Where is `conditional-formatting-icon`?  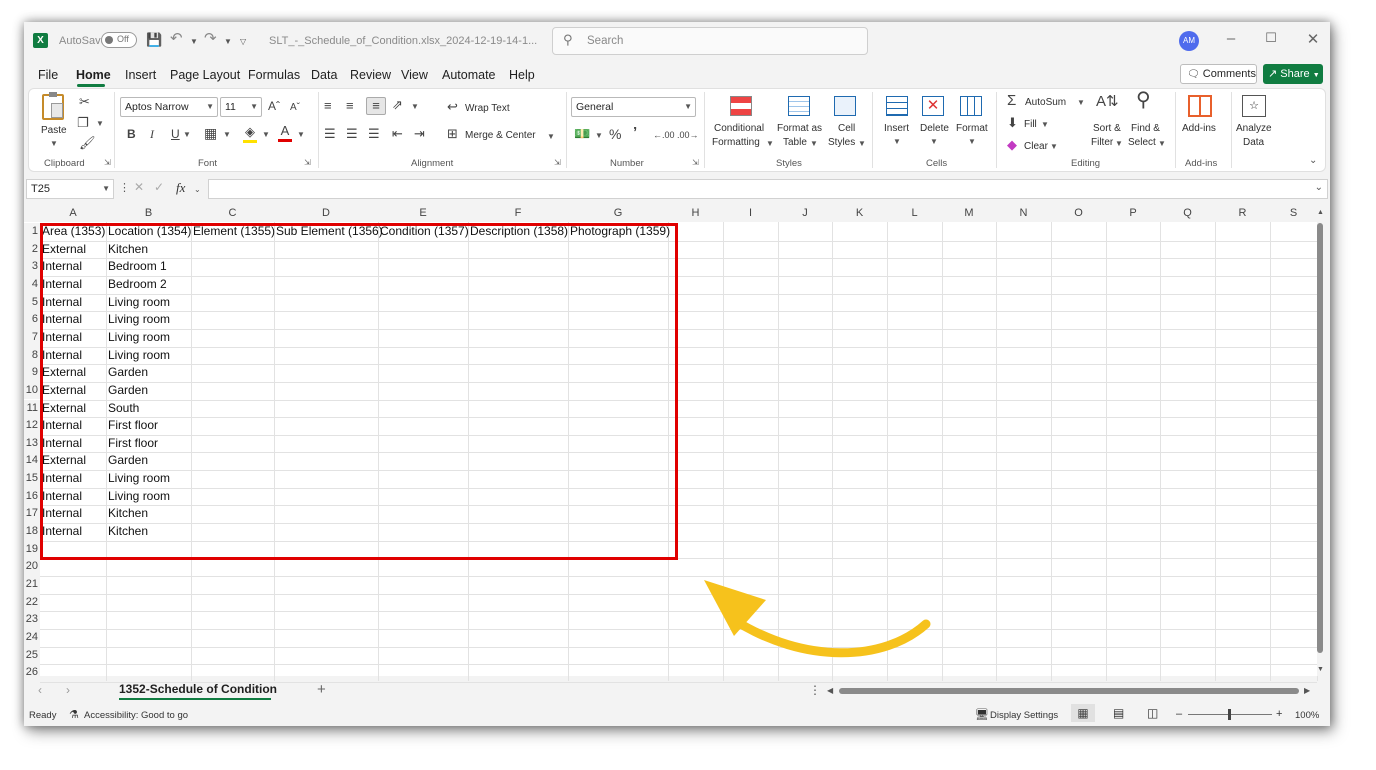 conditional-formatting-icon is located at coordinates (741, 106).